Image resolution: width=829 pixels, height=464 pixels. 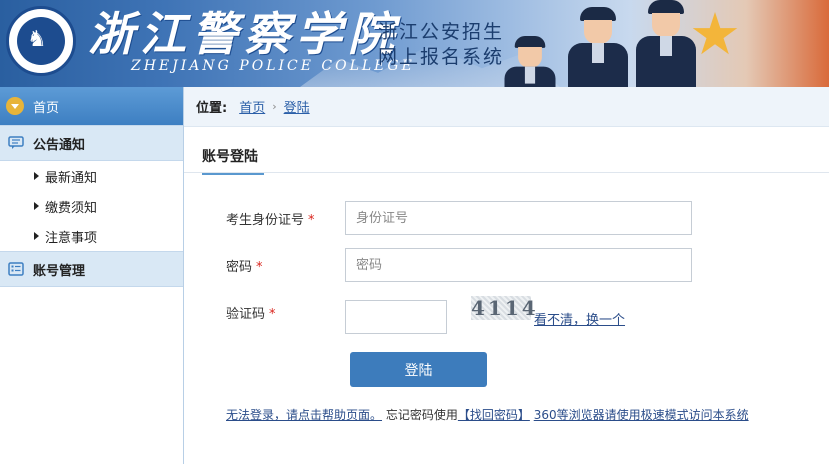 I want to click on sidebar-item-payment-notice: 缴费须知, so click(x=91, y=206).